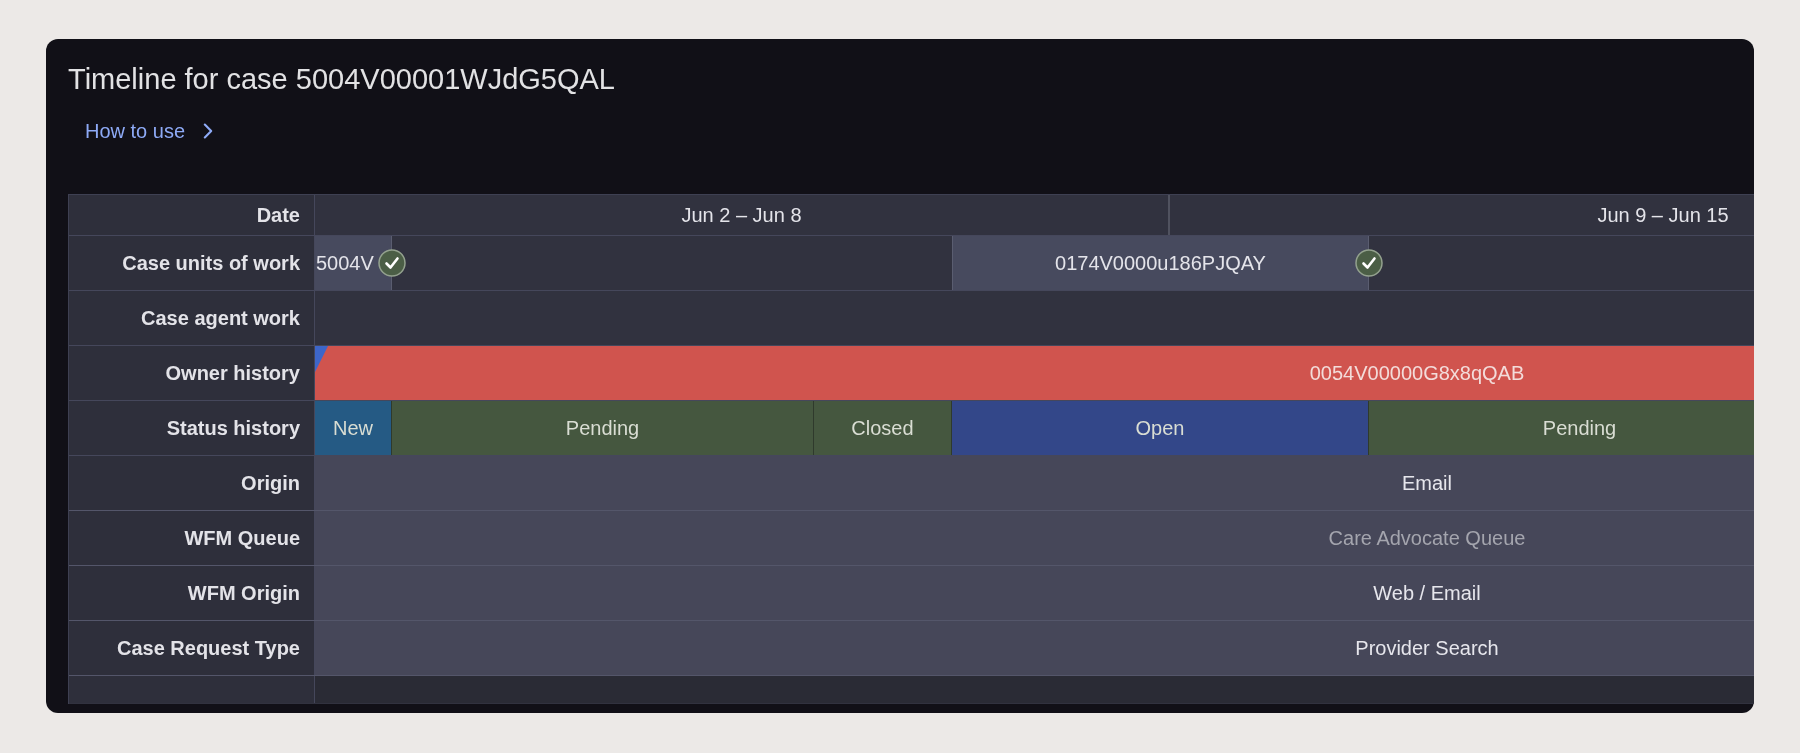 This screenshot has height=753, width=1800. What do you see at coordinates (1427, 538) in the screenshot?
I see `attribute-value-label: Care Advocate Queue` at bounding box center [1427, 538].